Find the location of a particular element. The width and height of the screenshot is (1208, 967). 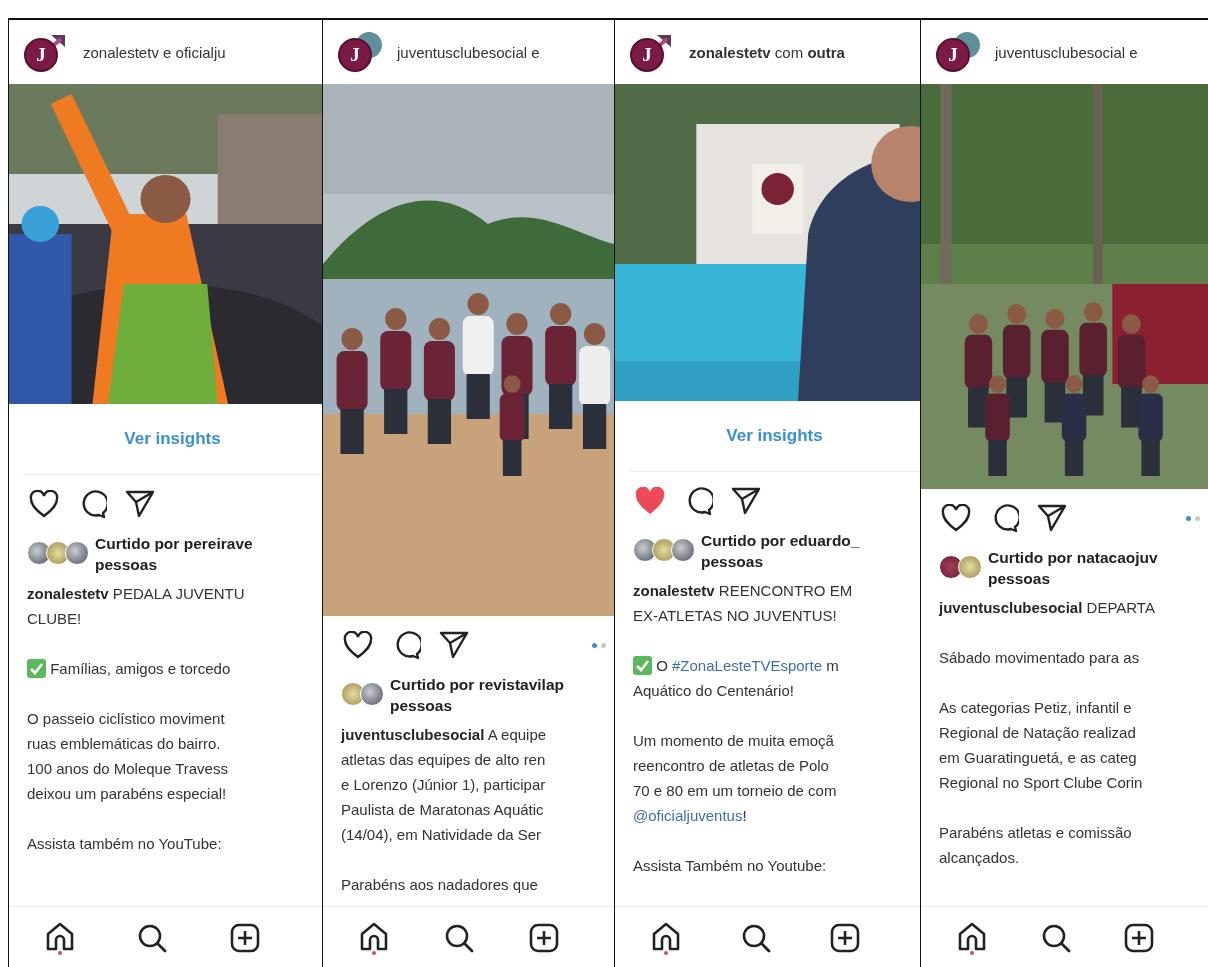

caption-line: reencontro de atletas de Polo is located at coordinates (731, 766).